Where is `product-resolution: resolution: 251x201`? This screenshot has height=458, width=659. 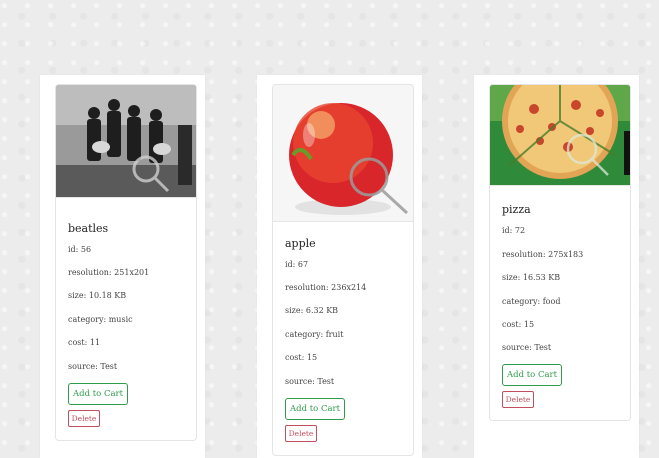 product-resolution: resolution: 251x201 is located at coordinates (109, 272).